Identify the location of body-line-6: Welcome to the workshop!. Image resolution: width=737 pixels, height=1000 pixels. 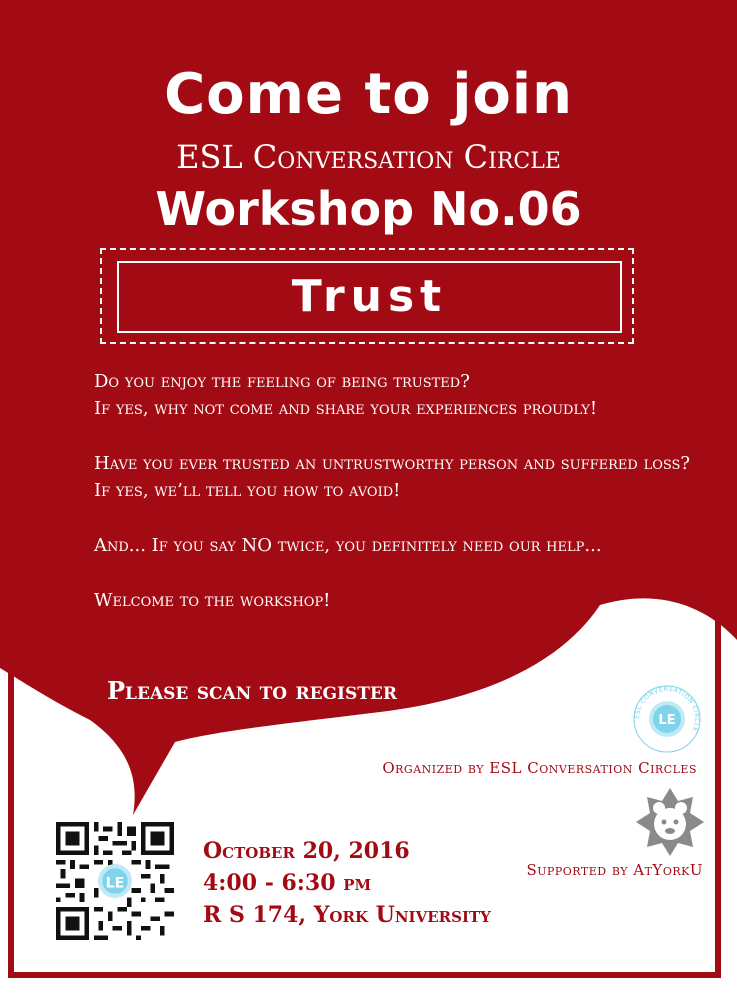
(212, 600).